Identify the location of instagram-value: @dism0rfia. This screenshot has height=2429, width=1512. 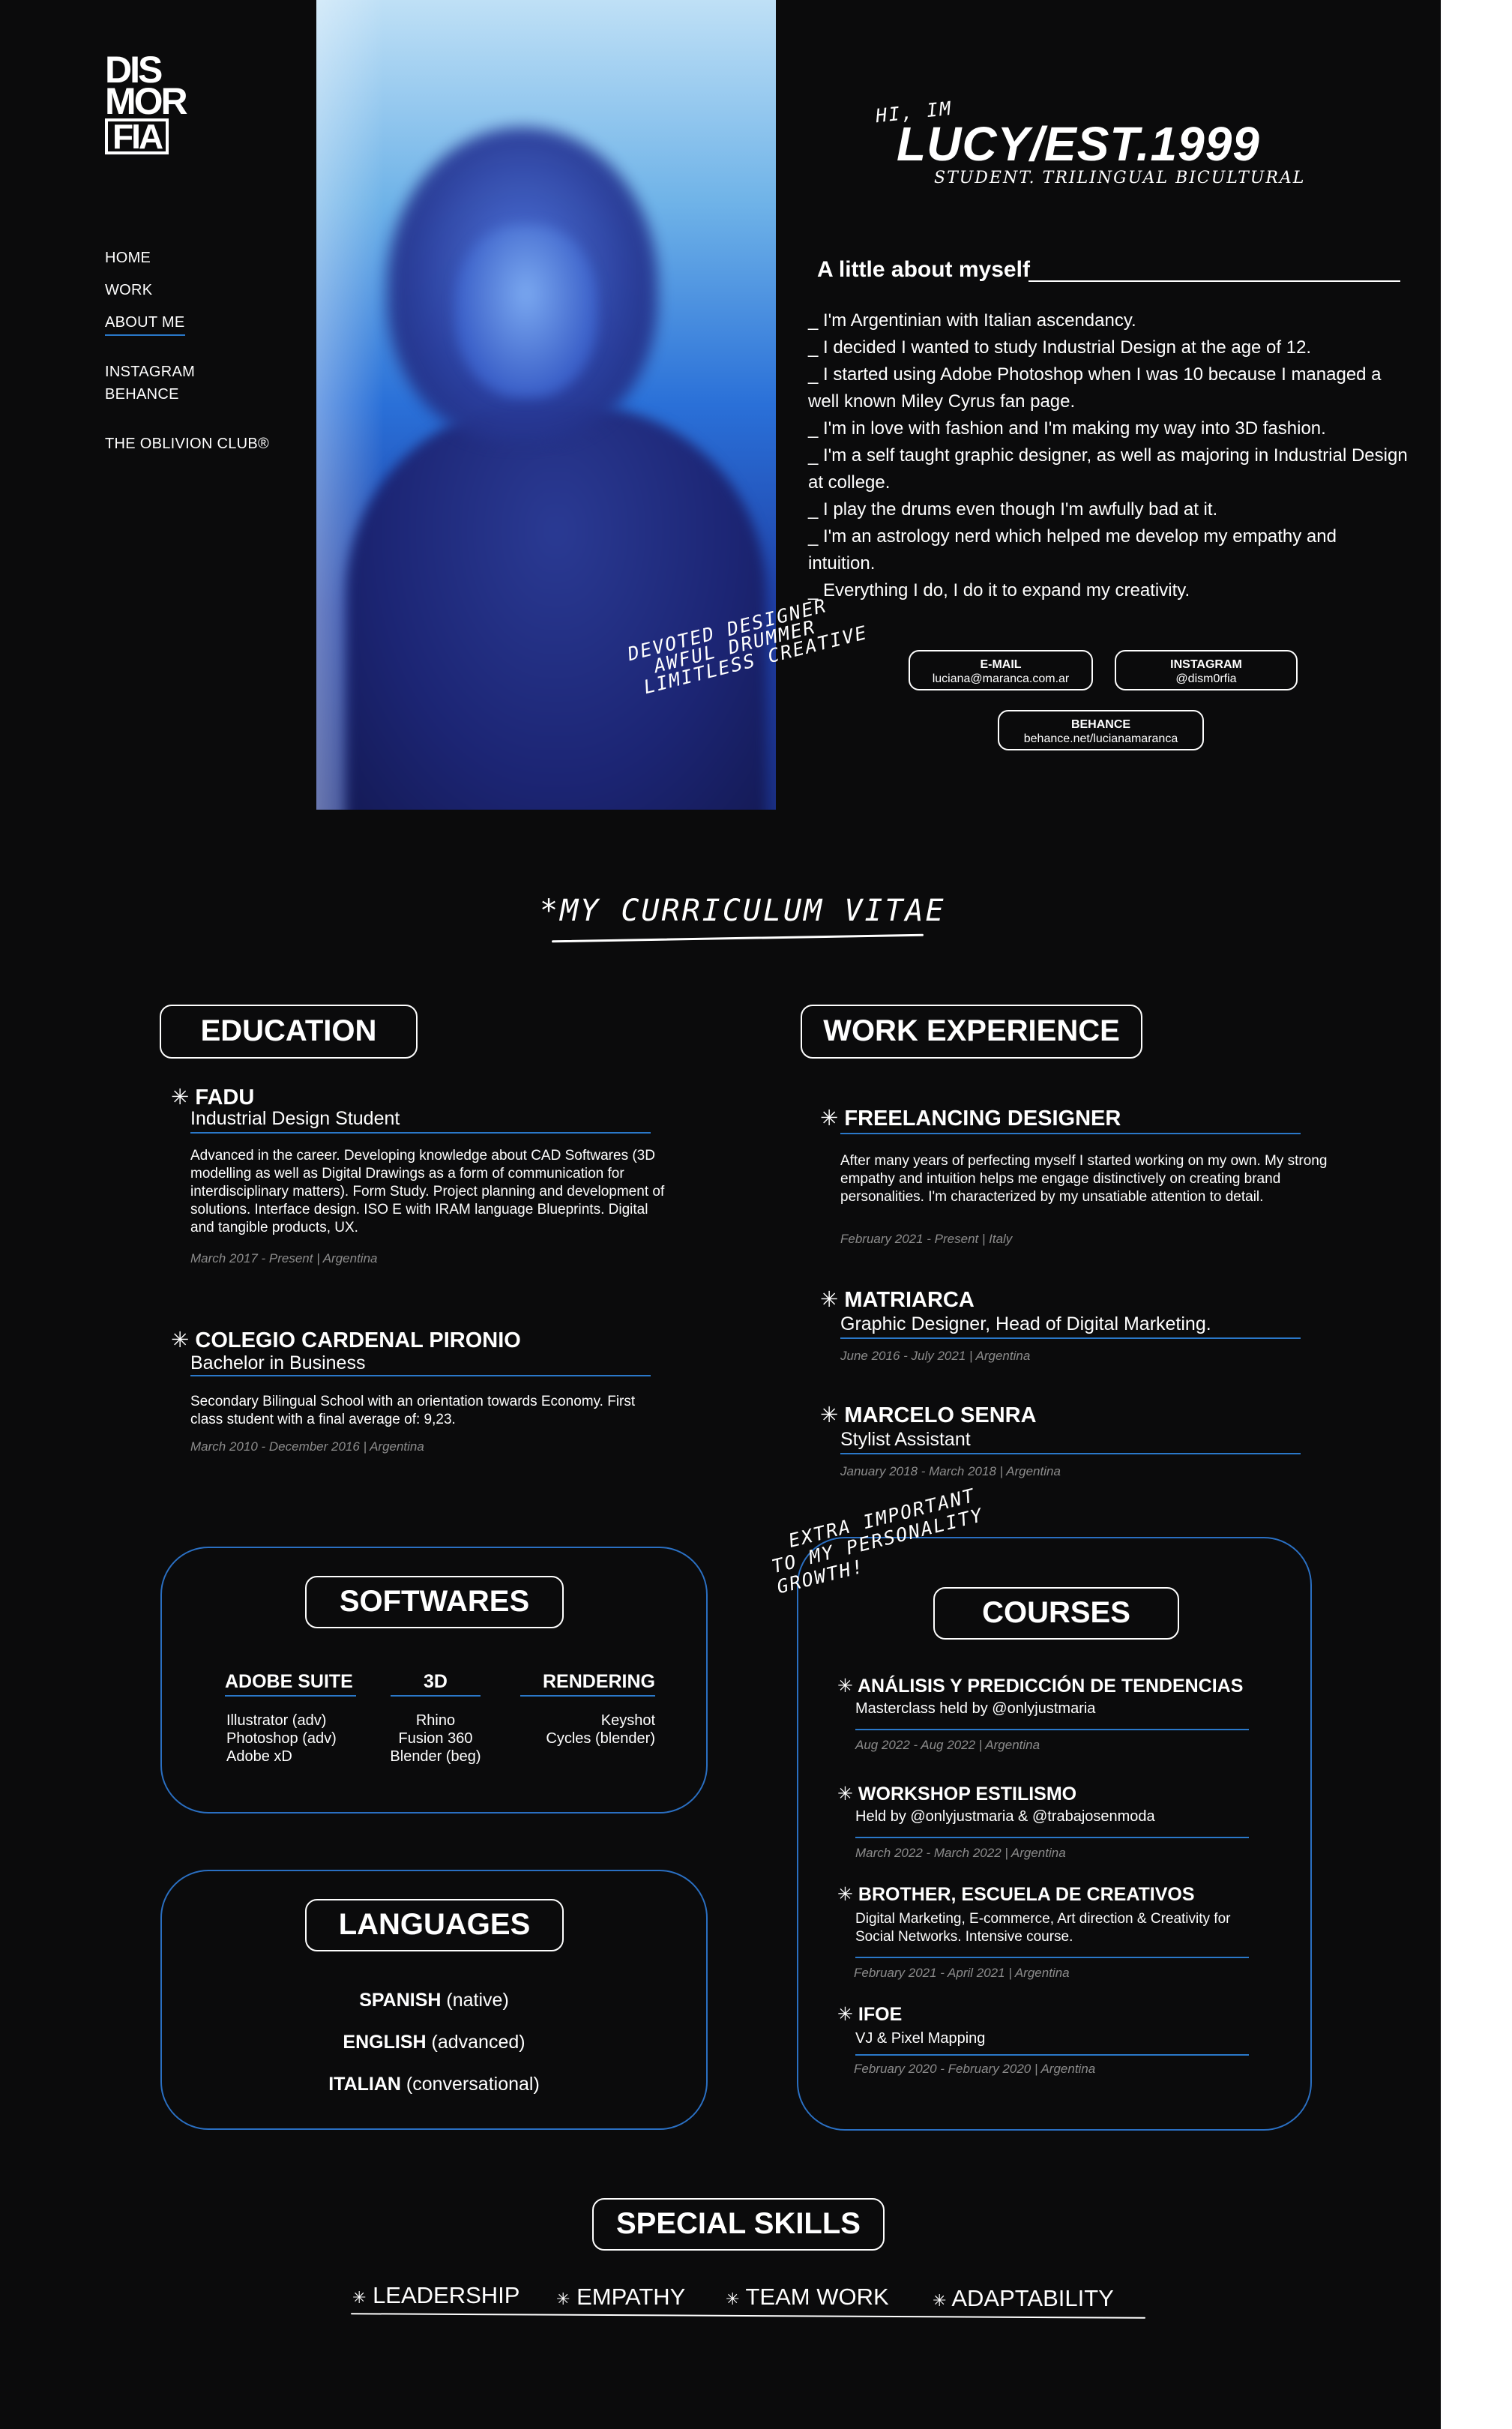
(1206, 678).